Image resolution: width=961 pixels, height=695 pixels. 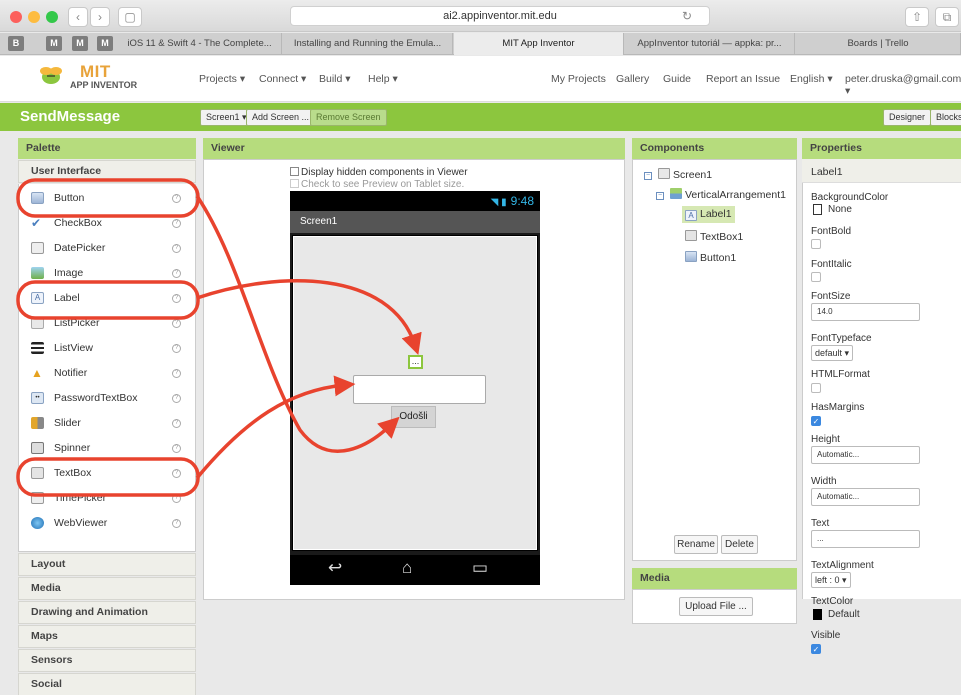 What do you see at coordinates (107, 398) in the screenshot?
I see `palette-item-passwordtextbox: •• PasswordTextBox ?` at bounding box center [107, 398].